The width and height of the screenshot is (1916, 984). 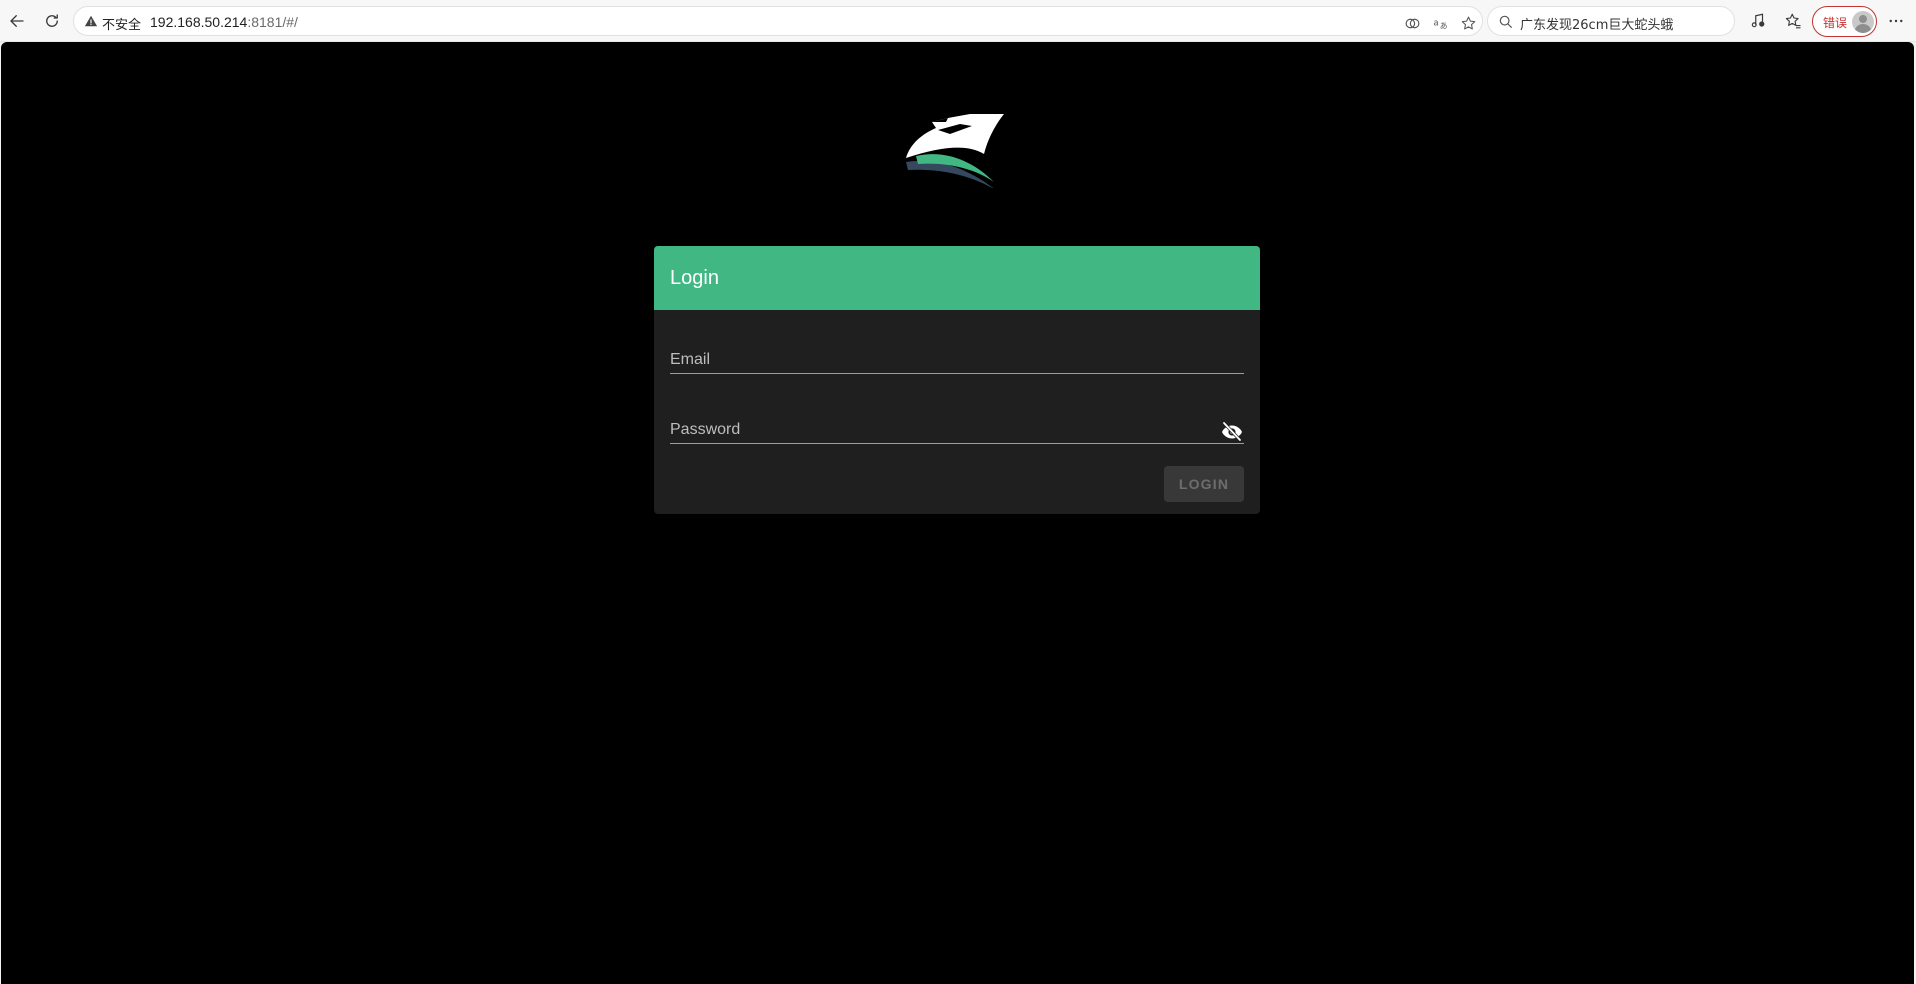 I want to click on url-path: :8181/#/, so click(x=272, y=22).